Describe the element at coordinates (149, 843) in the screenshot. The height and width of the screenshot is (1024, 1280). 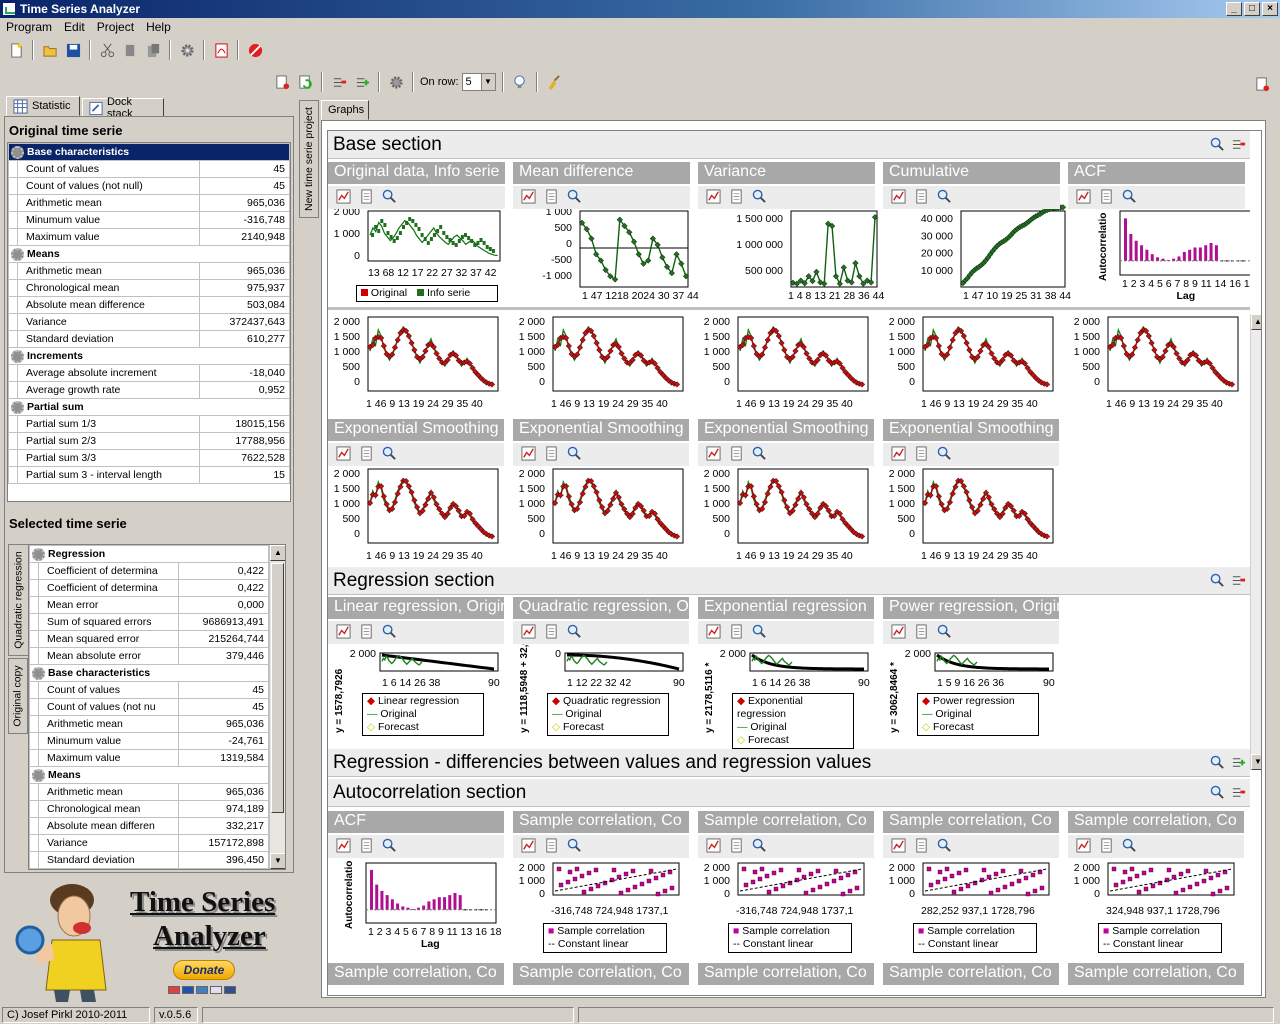
I see `stat-row: Variance 157172,898` at that location.